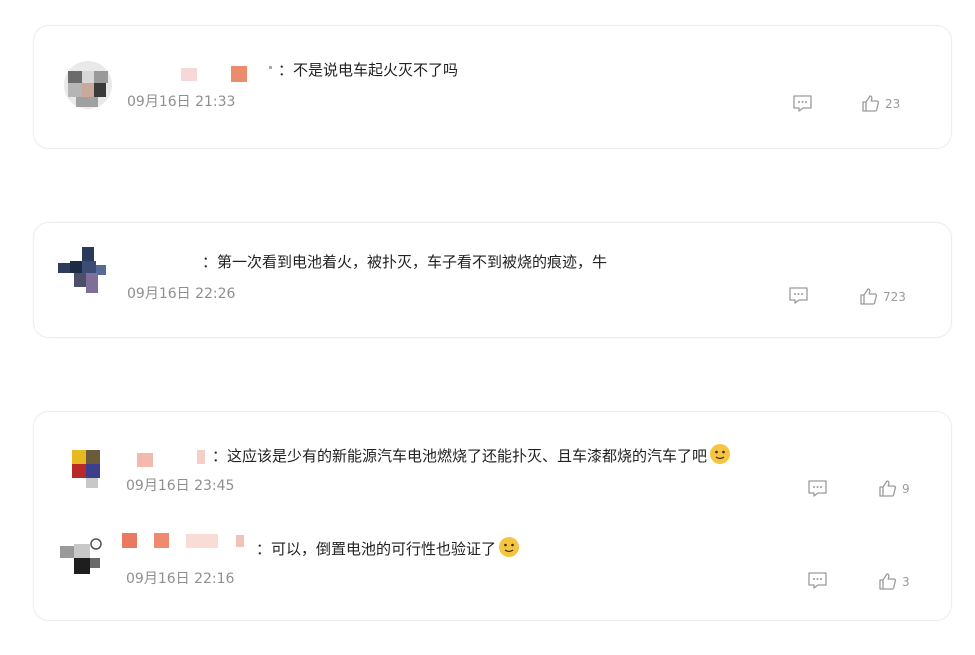 The image size is (975, 655). I want to click on like-button: 723, so click(882, 296).